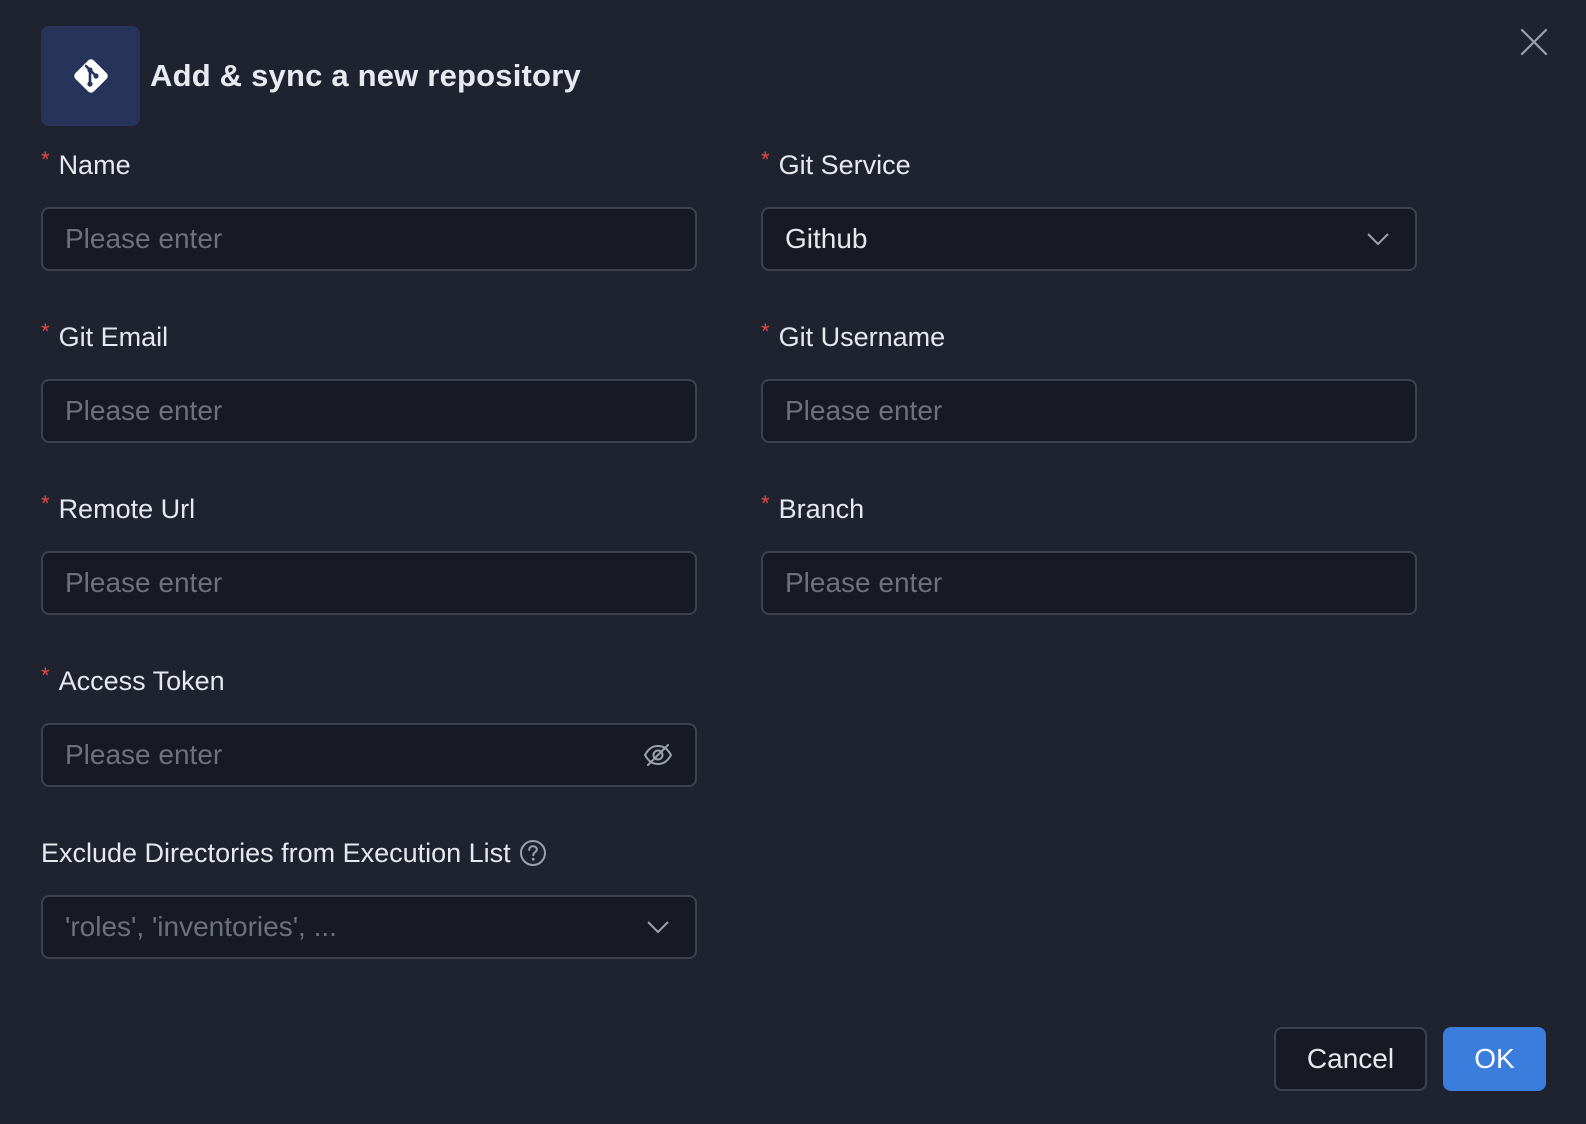  What do you see at coordinates (369, 239) in the screenshot?
I see `name-input: Please enter` at bounding box center [369, 239].